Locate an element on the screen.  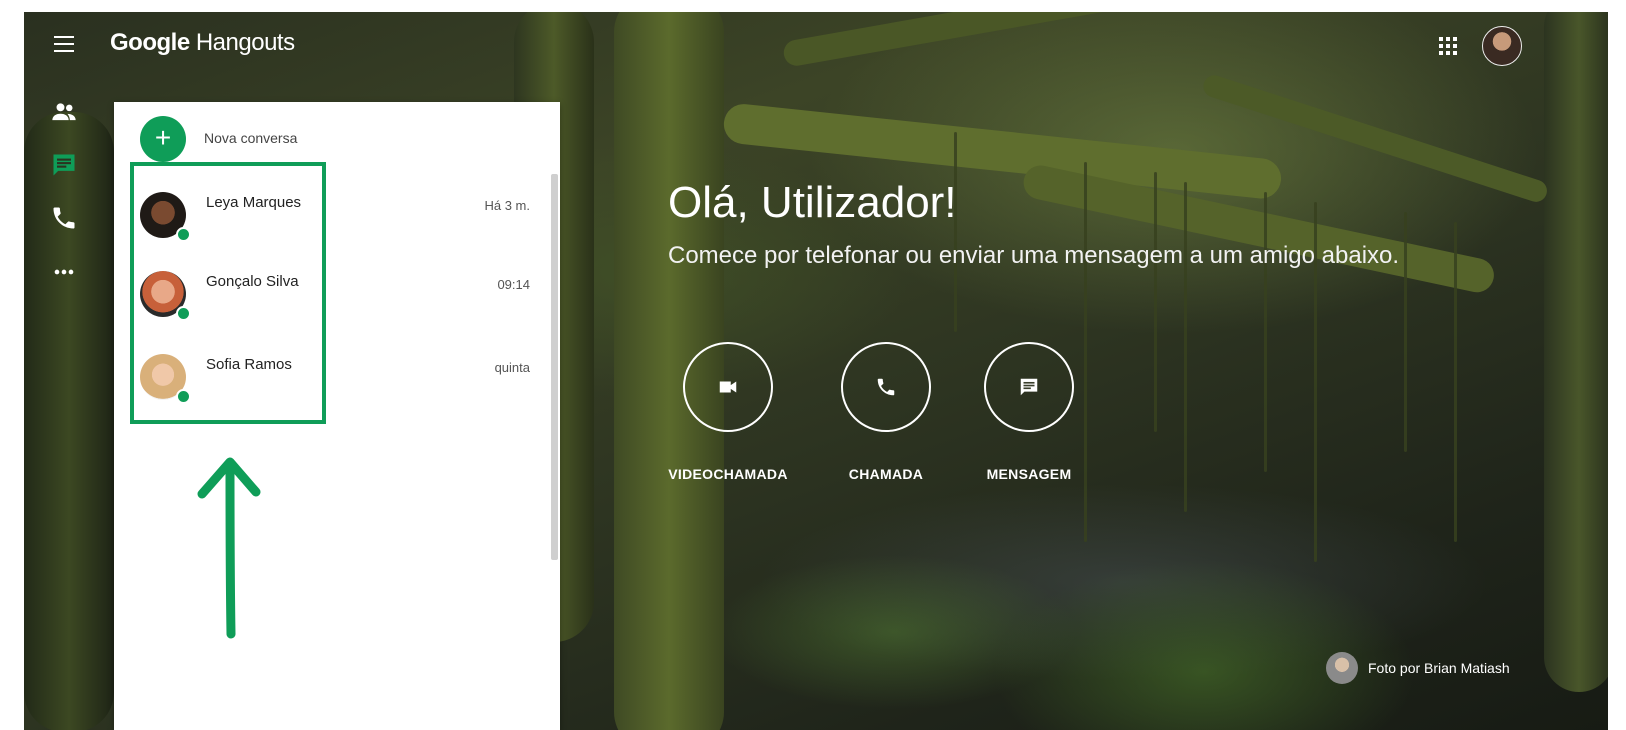
scrollbar is located at coordinates (554, 367).